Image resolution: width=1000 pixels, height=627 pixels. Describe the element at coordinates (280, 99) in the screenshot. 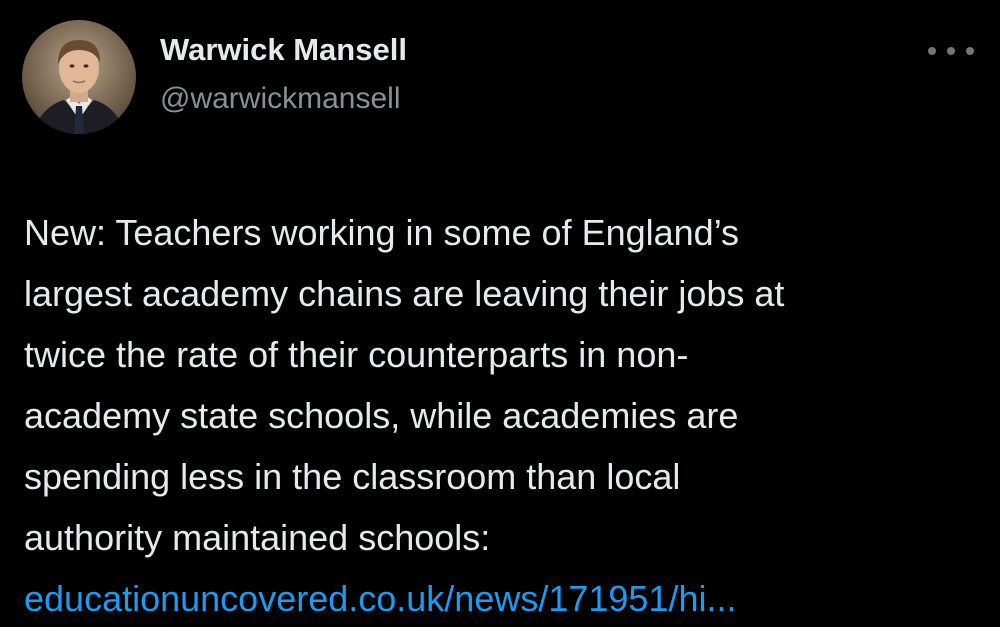

I see `author-handle: @warwickmansell` at that location.